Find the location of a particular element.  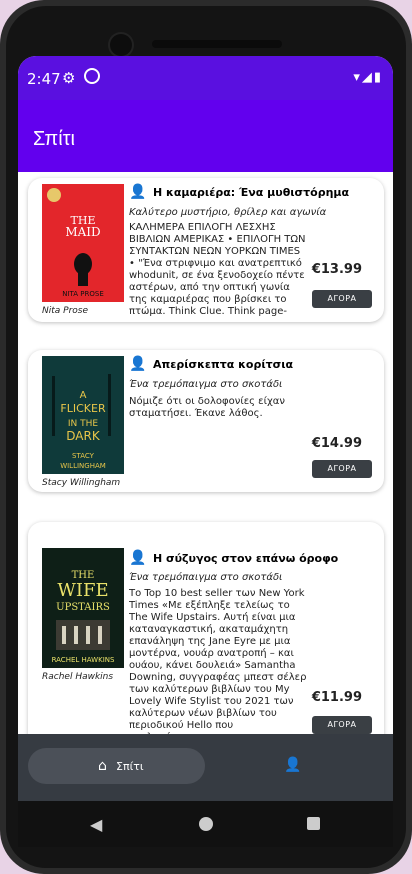

book-header: 👤 Η καμαριέρα: Ένα μυθιστόρημα is located at coordinates (254, 193).